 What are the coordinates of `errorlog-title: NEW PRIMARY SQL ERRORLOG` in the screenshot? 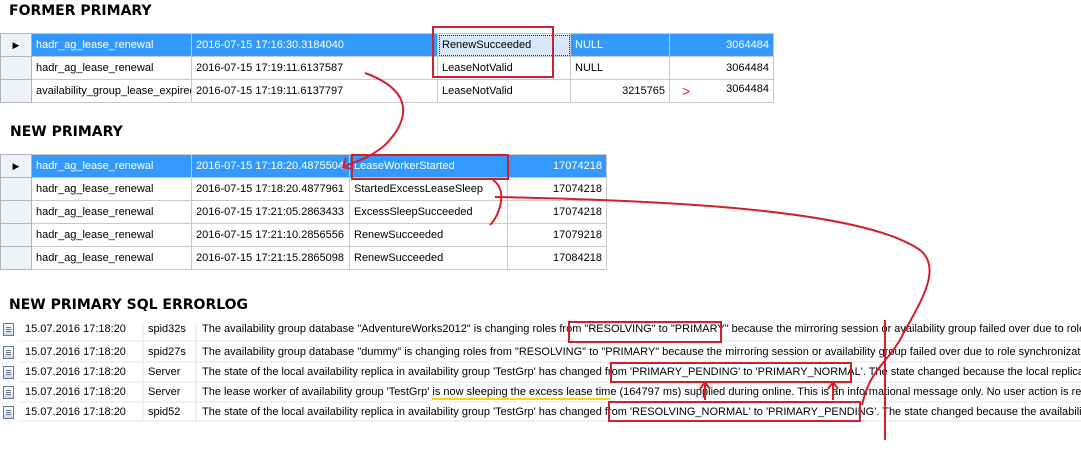 It's located at (129, 305).